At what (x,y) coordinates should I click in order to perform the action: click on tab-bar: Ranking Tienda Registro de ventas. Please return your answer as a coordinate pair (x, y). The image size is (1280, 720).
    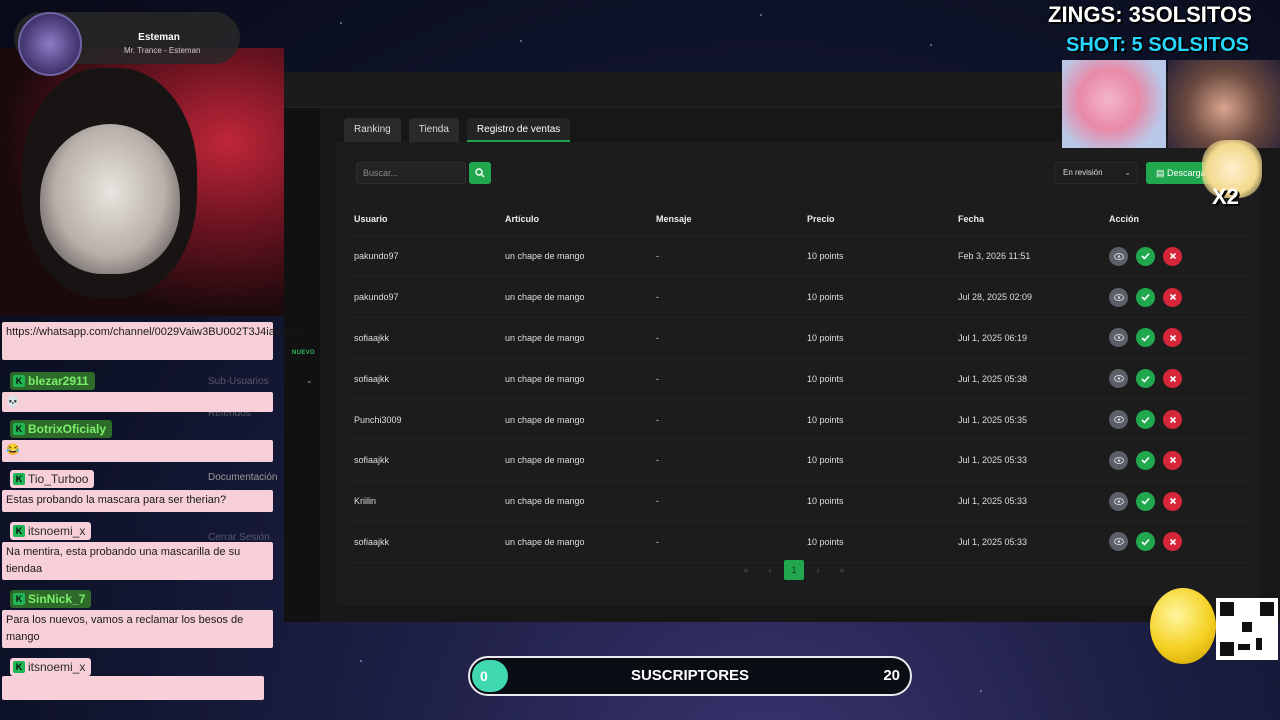
    Looking at the image, I should click on (457, 130).